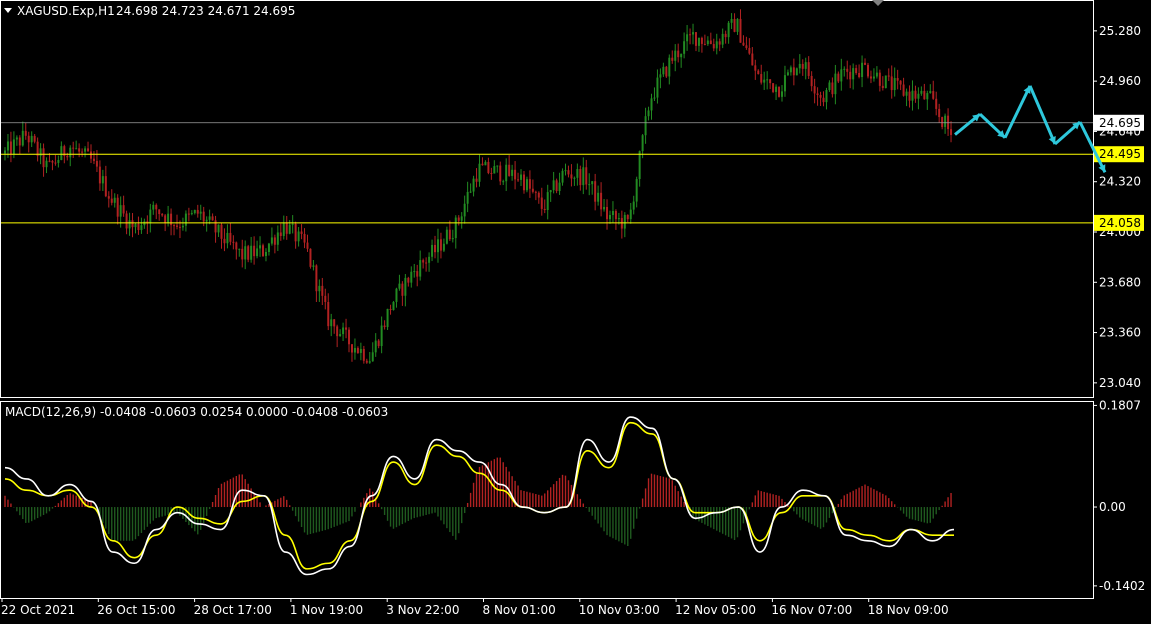  I want to click on time-tick-label: 26 Oct 15:00, so click(136, 610).